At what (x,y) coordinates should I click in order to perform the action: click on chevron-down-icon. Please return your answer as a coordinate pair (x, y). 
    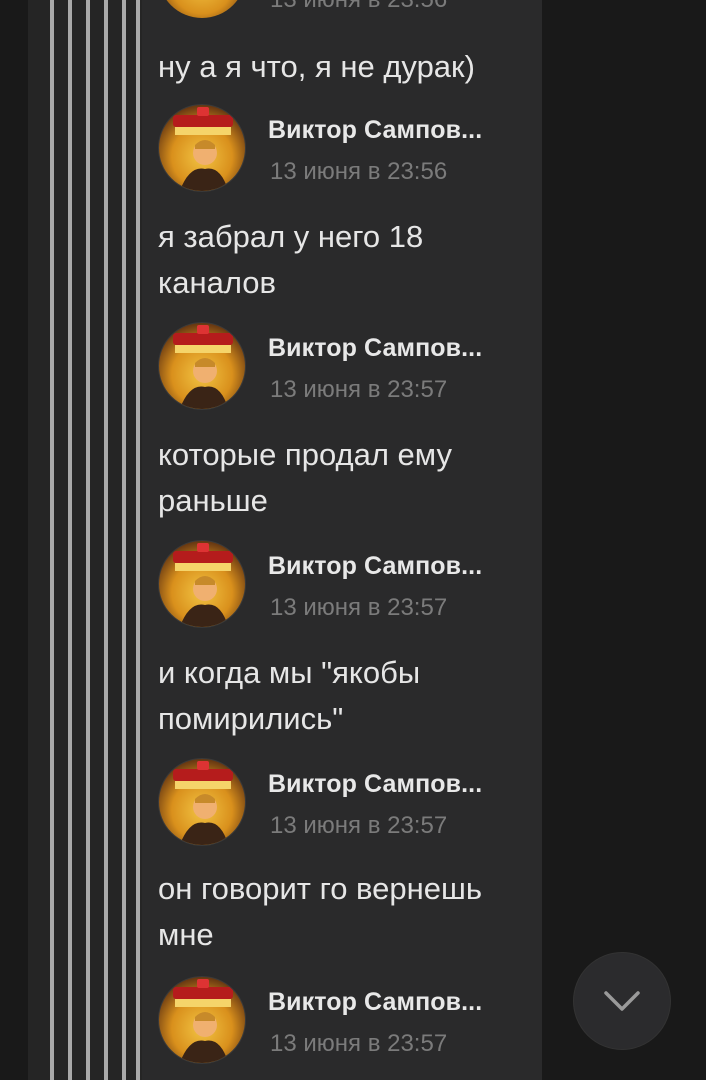
    Looking at the image, I should click on (622, 1001).